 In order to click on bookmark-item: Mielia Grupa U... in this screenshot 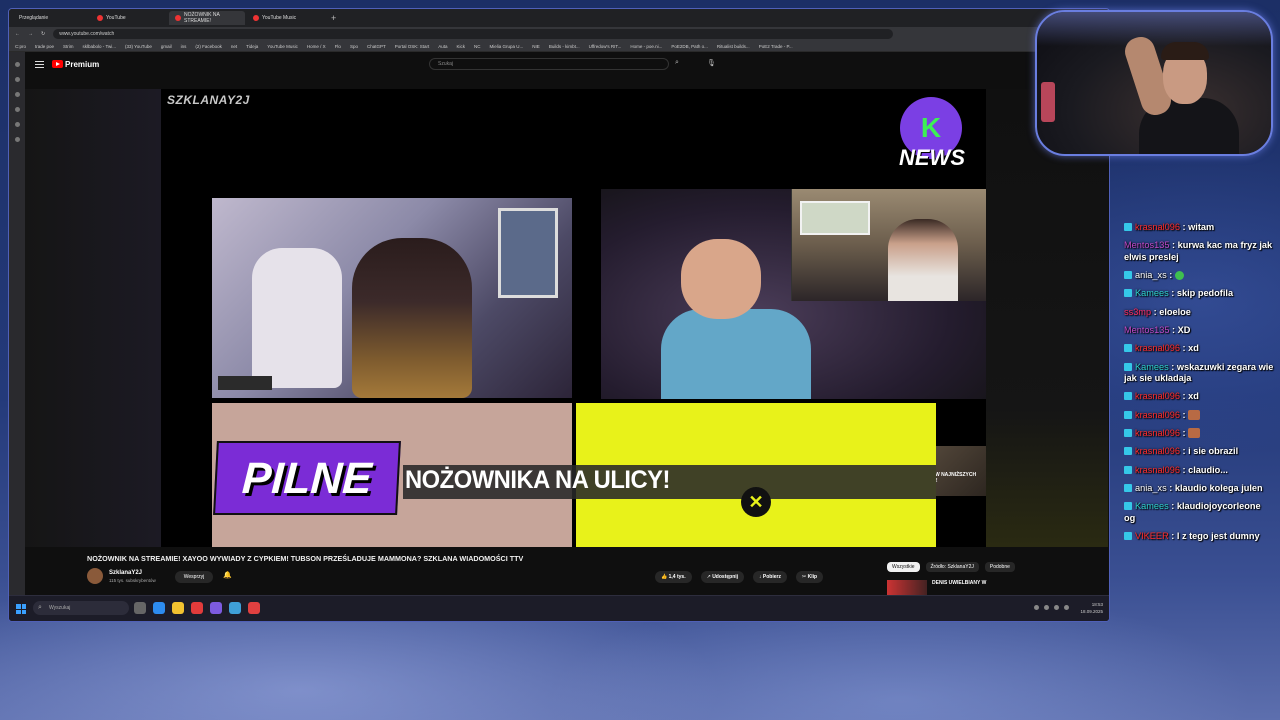, I will do `click(507, 46)`.